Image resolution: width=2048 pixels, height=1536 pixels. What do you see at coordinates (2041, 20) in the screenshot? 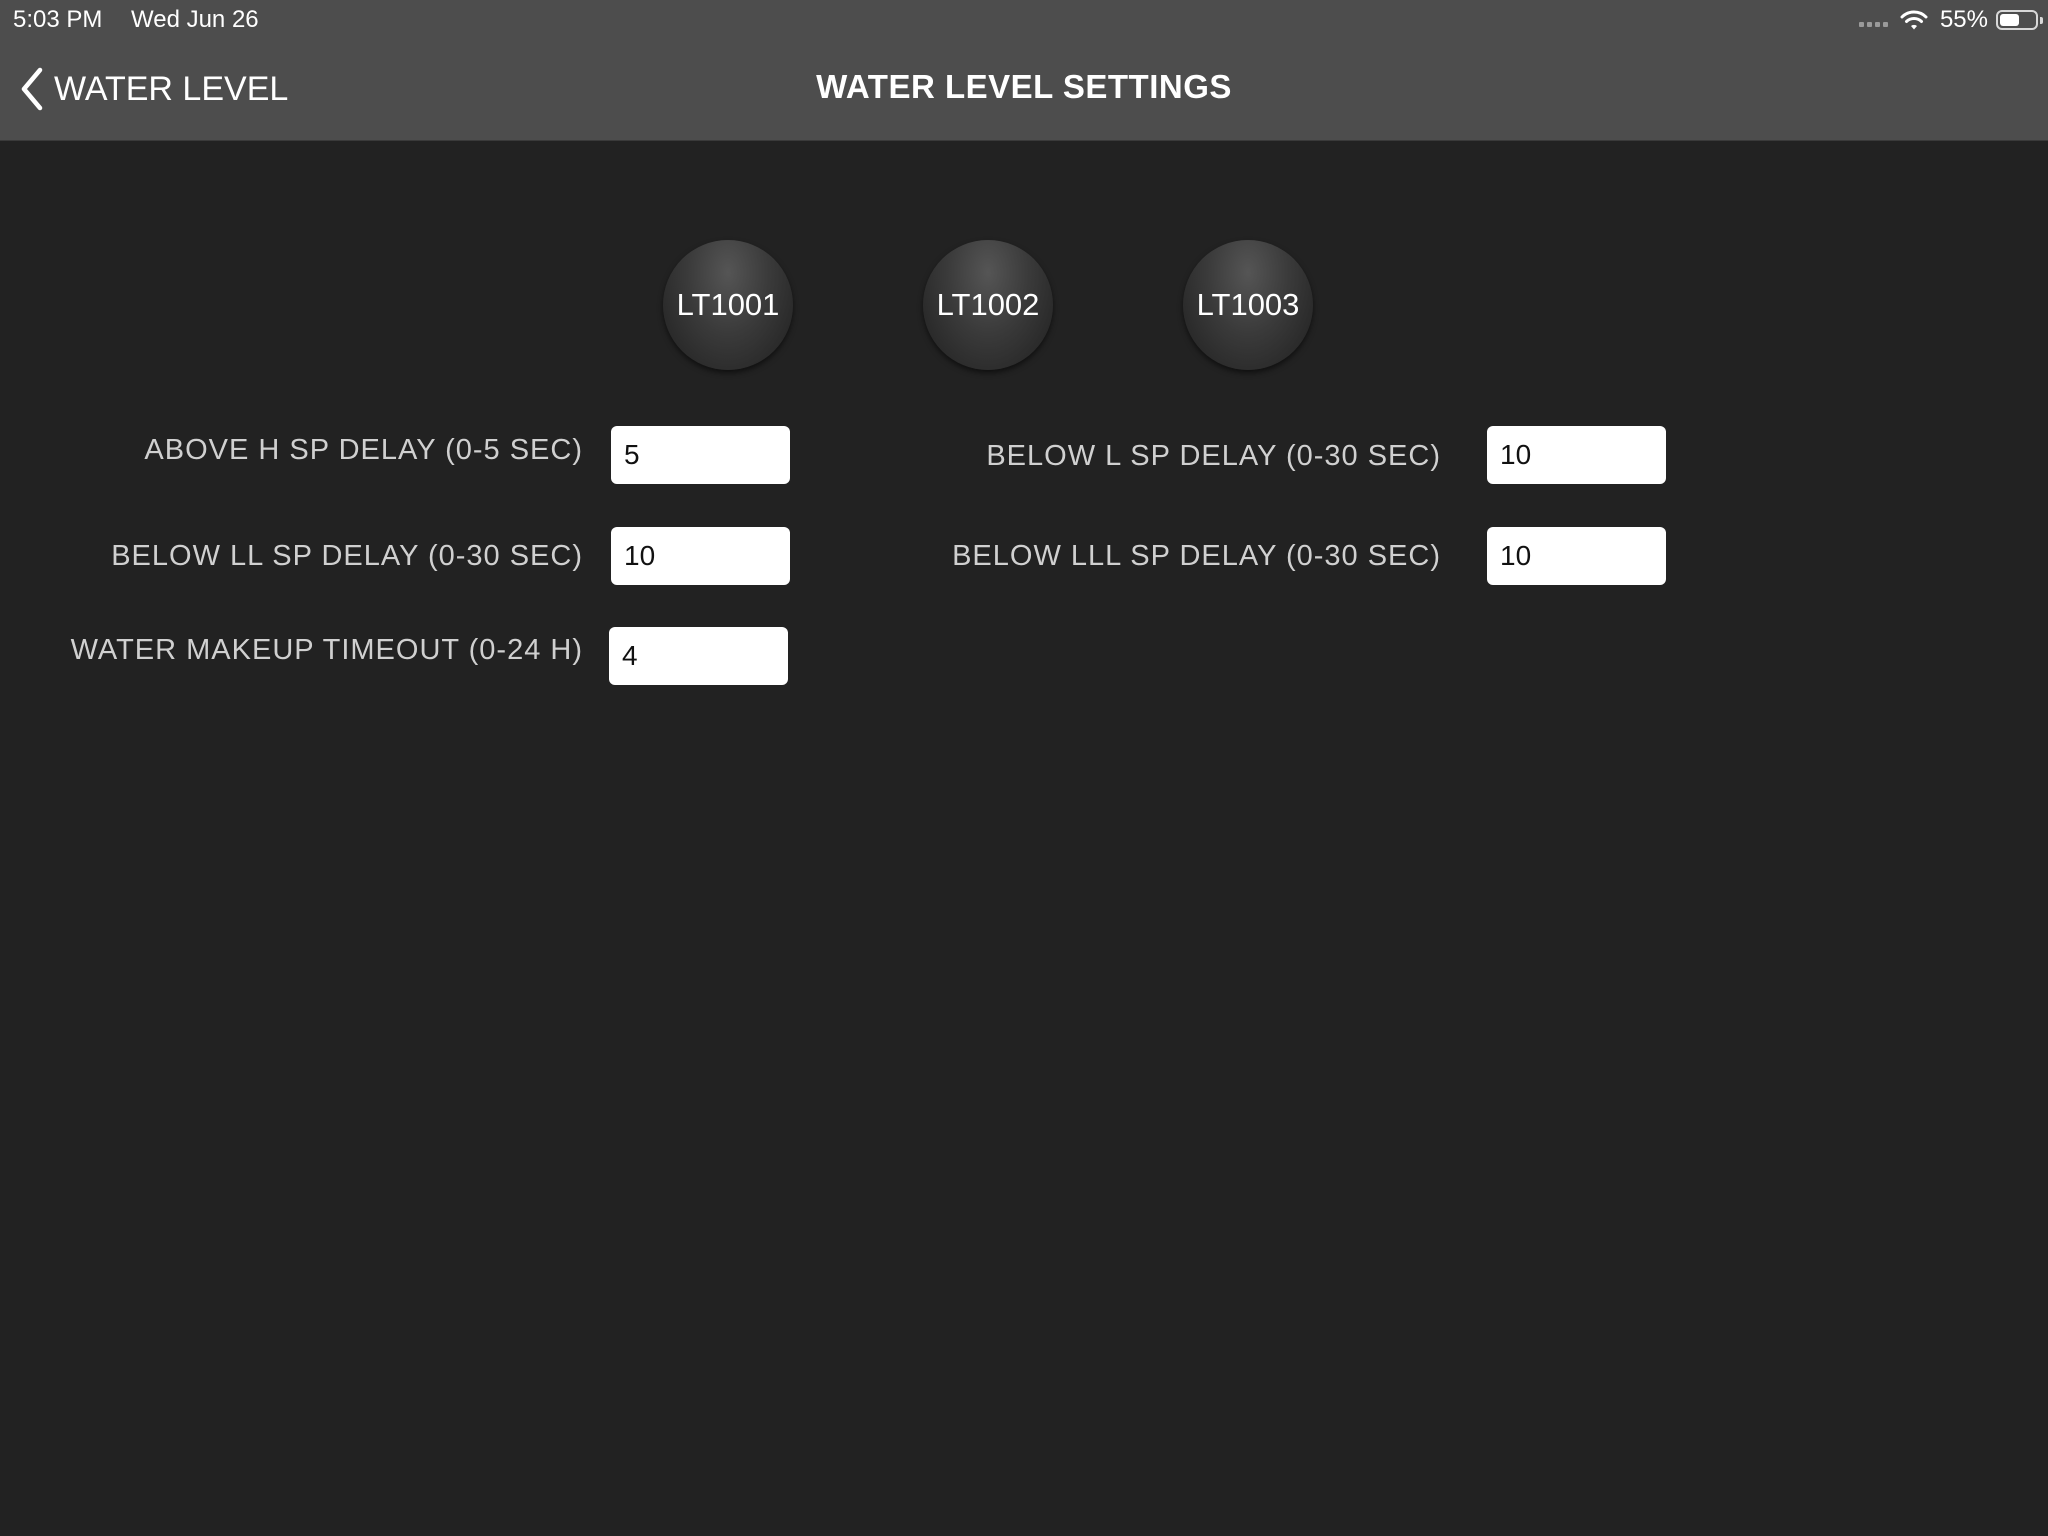
I see `battery-nub` at bounding box center [2041, 20].